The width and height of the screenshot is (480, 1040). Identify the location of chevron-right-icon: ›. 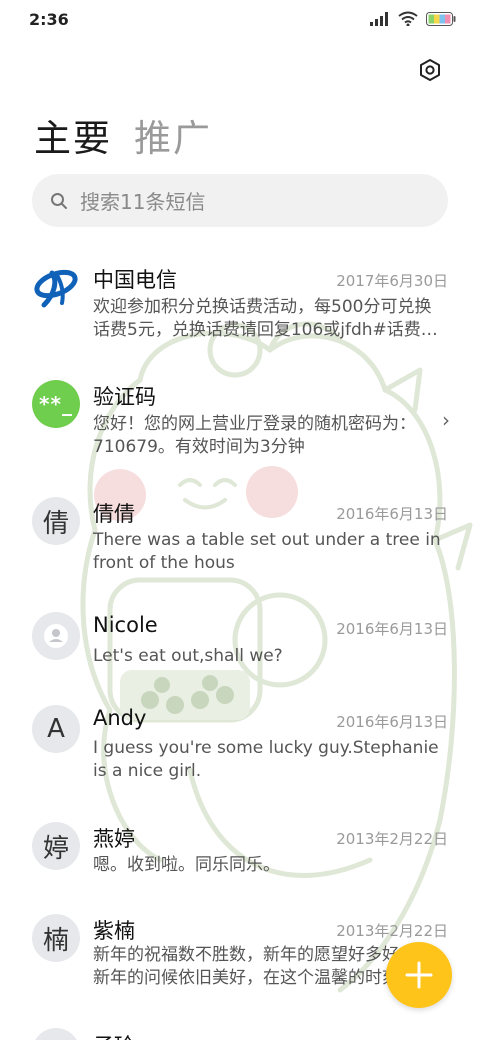
(446, 420).